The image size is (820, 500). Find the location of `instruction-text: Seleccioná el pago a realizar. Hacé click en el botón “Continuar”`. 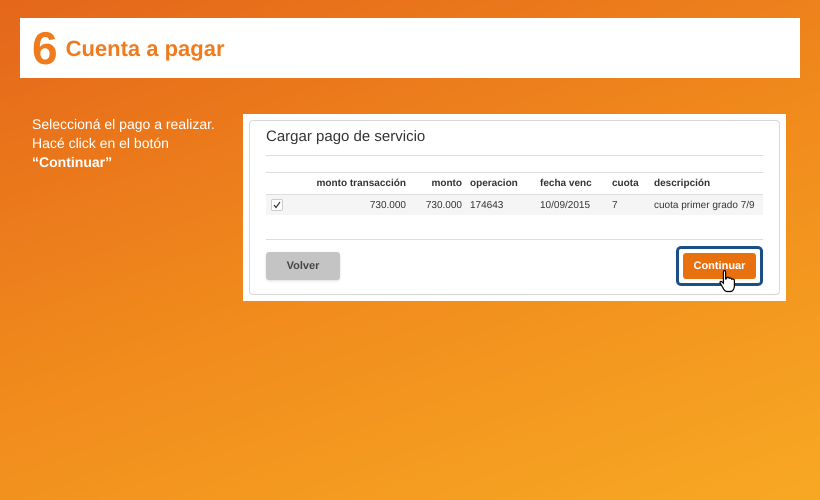

instruction-text: Seleccioná el pago a realizar. Hacé click en el botón “Continuar” is located at coordinates (123, 143).